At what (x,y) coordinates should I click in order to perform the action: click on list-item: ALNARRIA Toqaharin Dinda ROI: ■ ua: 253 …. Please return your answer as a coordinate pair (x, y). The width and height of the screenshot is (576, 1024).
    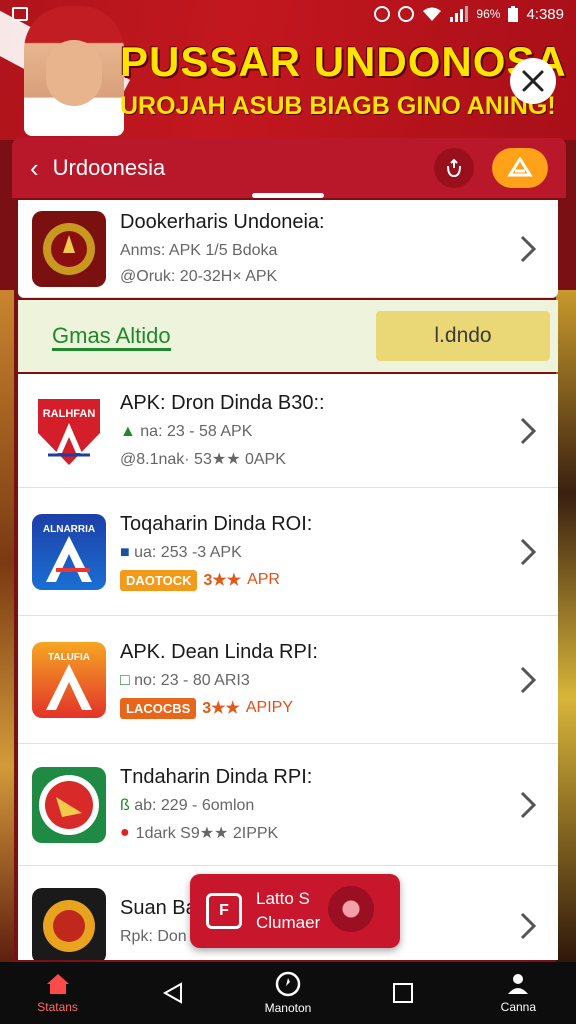
    Looking at the image, I should click on (288, 552).